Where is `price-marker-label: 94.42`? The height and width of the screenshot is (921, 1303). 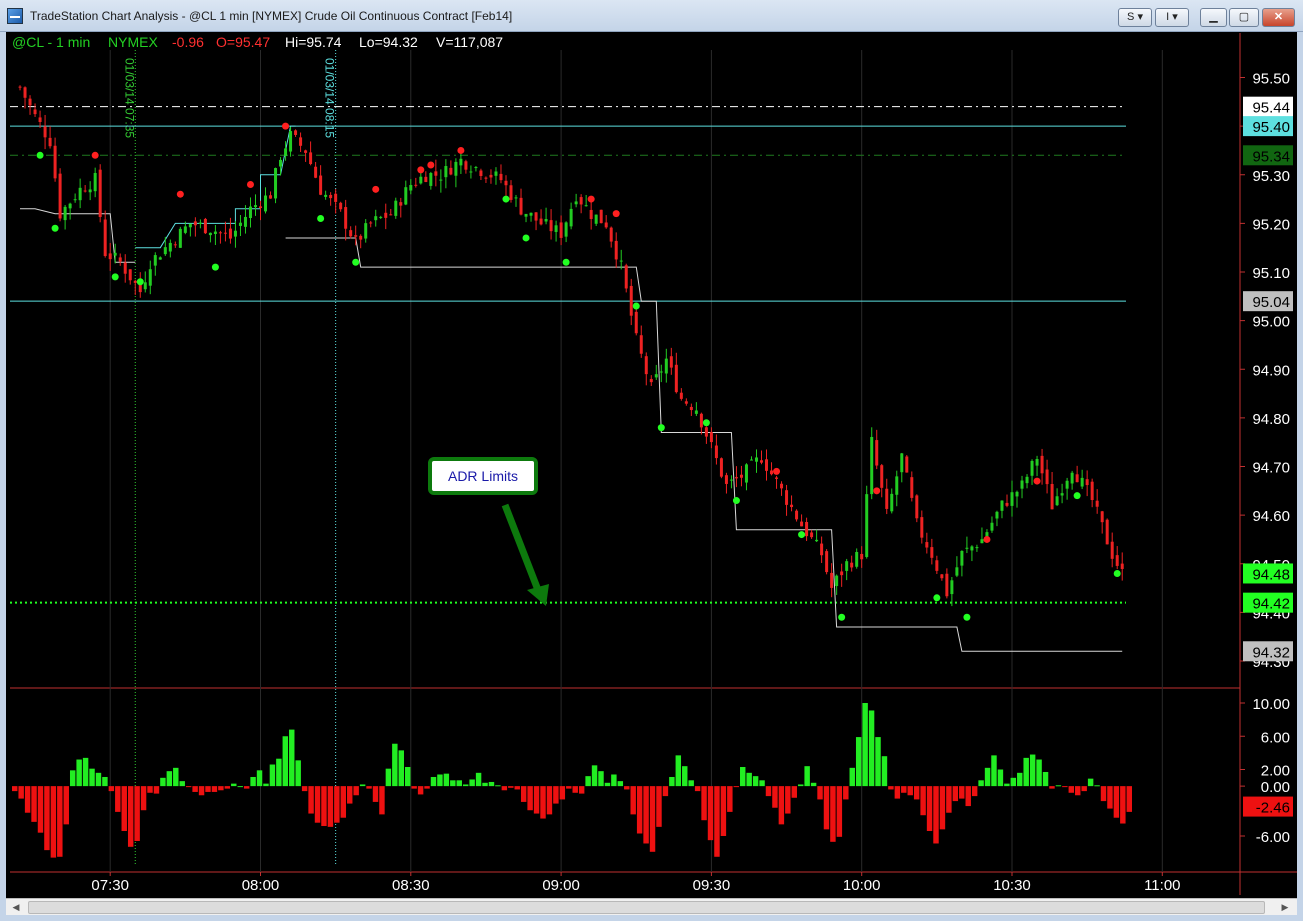
price-marker-label: 94.42 is located at coordinates (1271, 604).